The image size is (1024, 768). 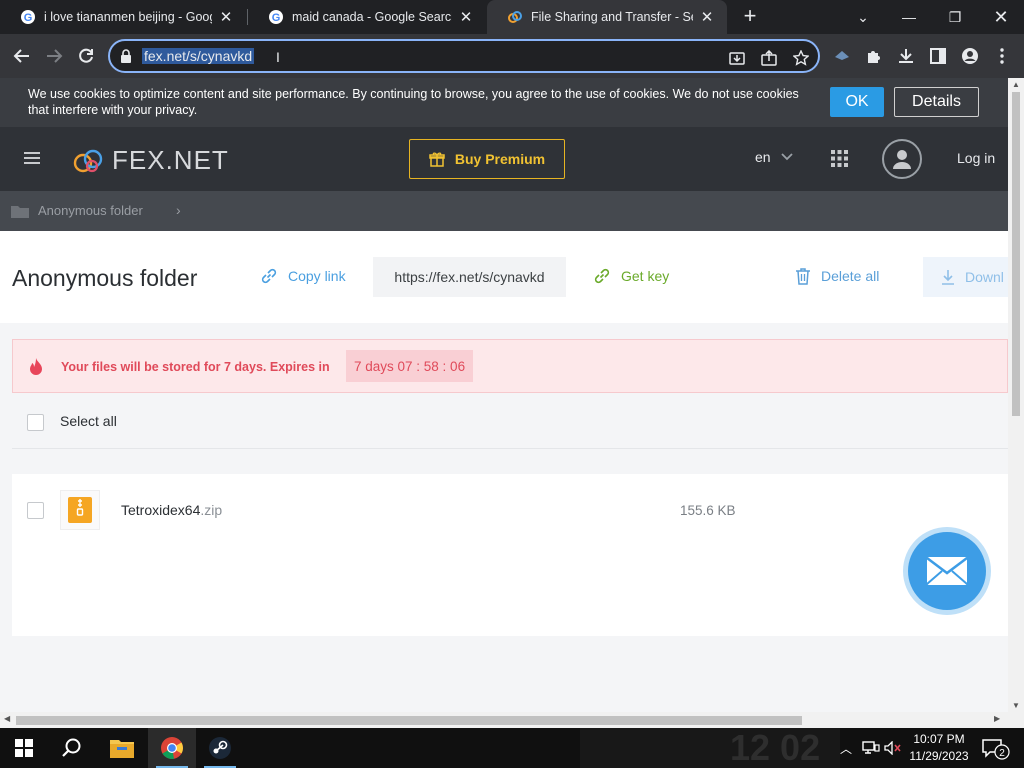 What do you see at coordinates (105, 278) in the screenshot?
I see `folder-title: Anonymous folder` at bounding box center [105, 278].